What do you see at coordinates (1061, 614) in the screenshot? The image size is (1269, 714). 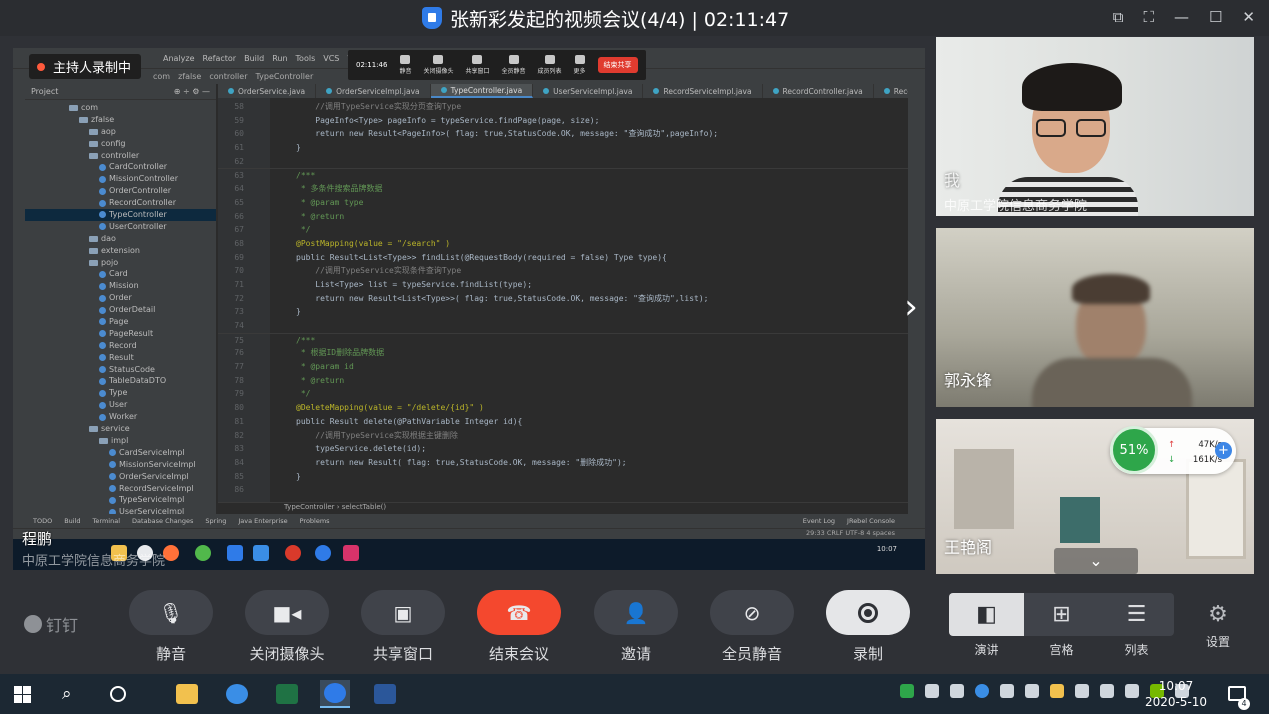 I see `grid-layout-icon: ⊞` at bounding box center [1061, 614].